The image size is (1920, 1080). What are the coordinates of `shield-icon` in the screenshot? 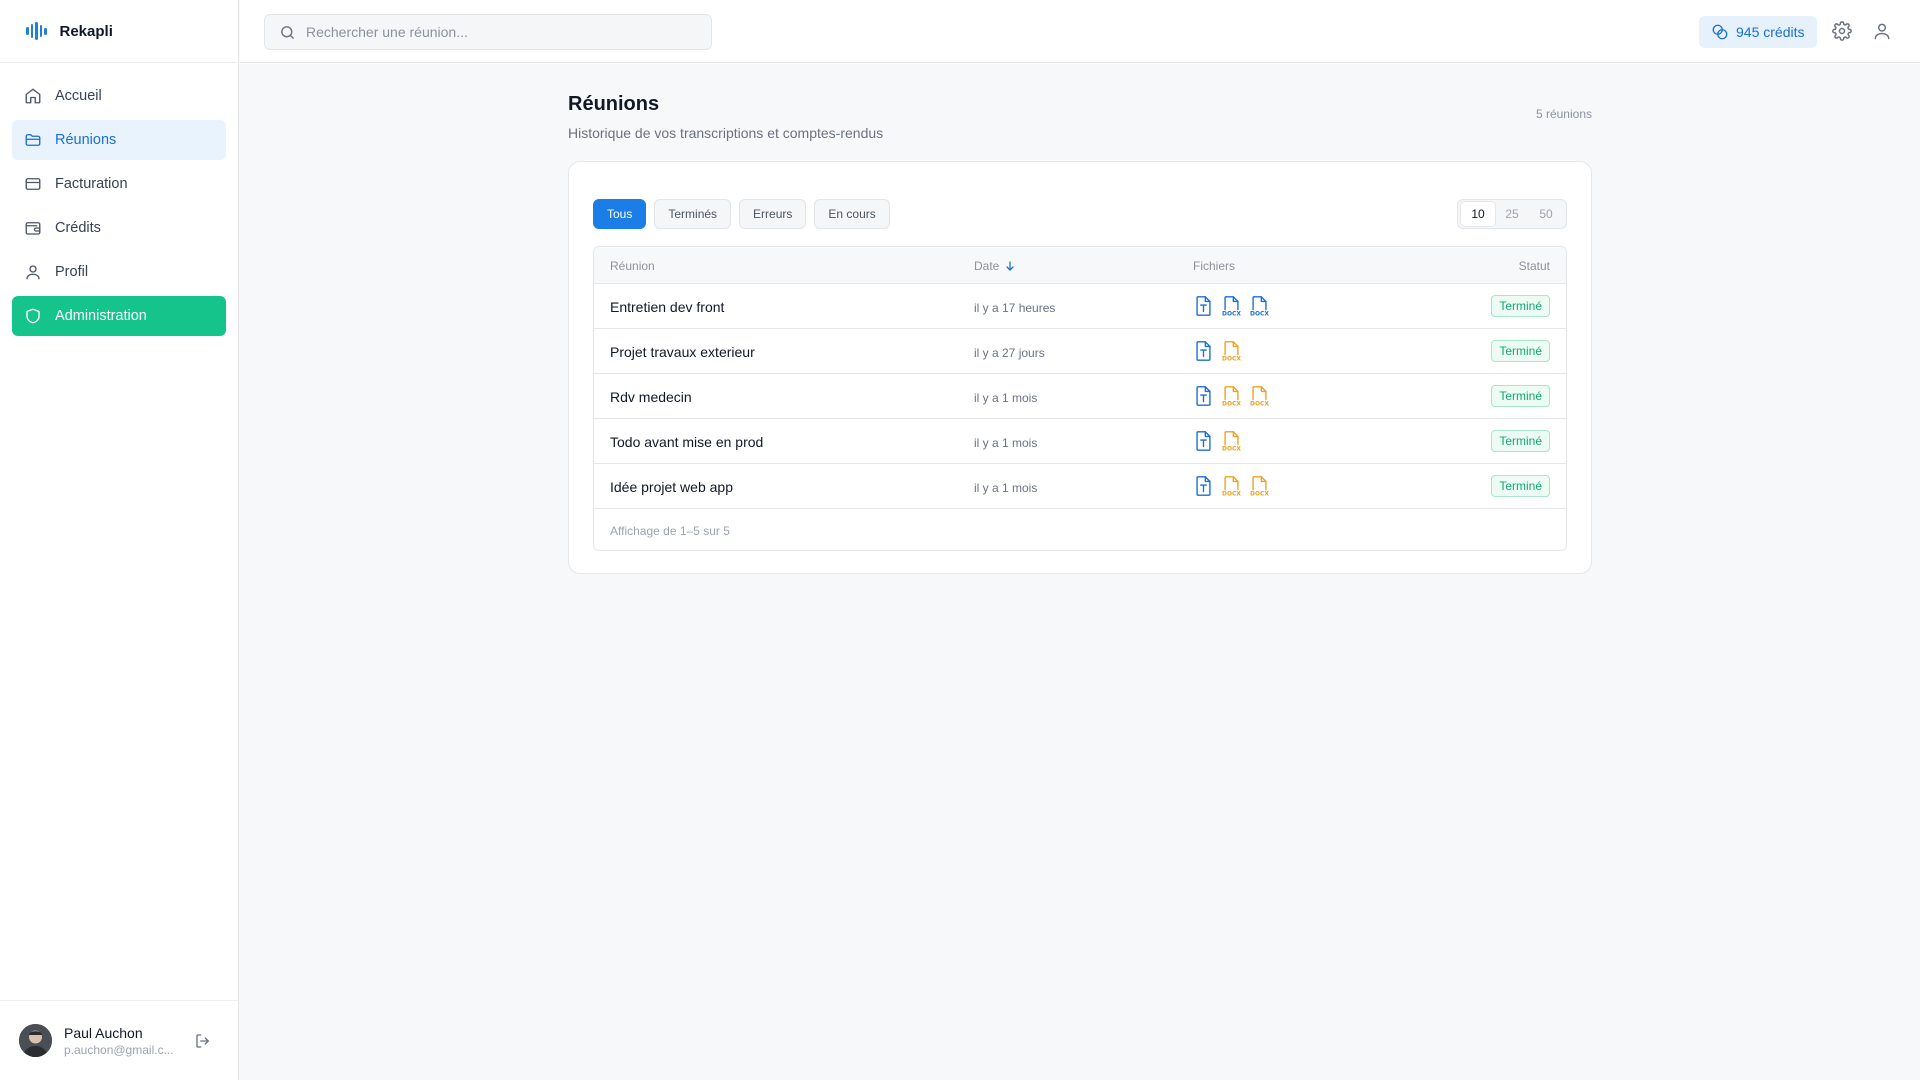 It's located at (33, 316).